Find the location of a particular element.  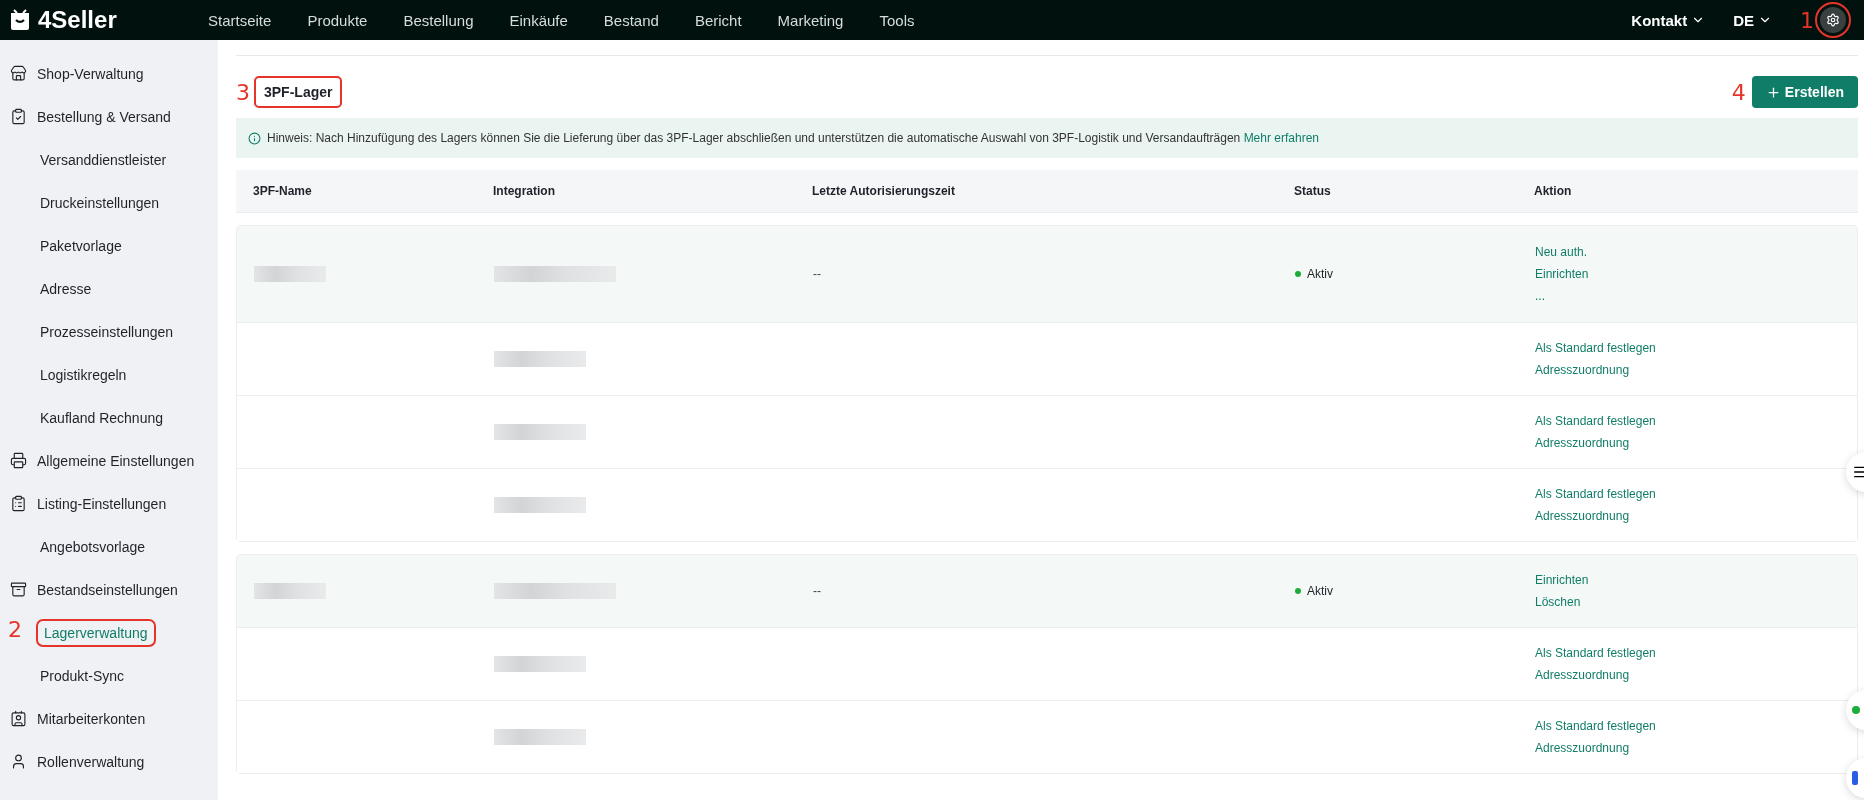

create-button: Erstellen is located at coordinates (1804, 92).